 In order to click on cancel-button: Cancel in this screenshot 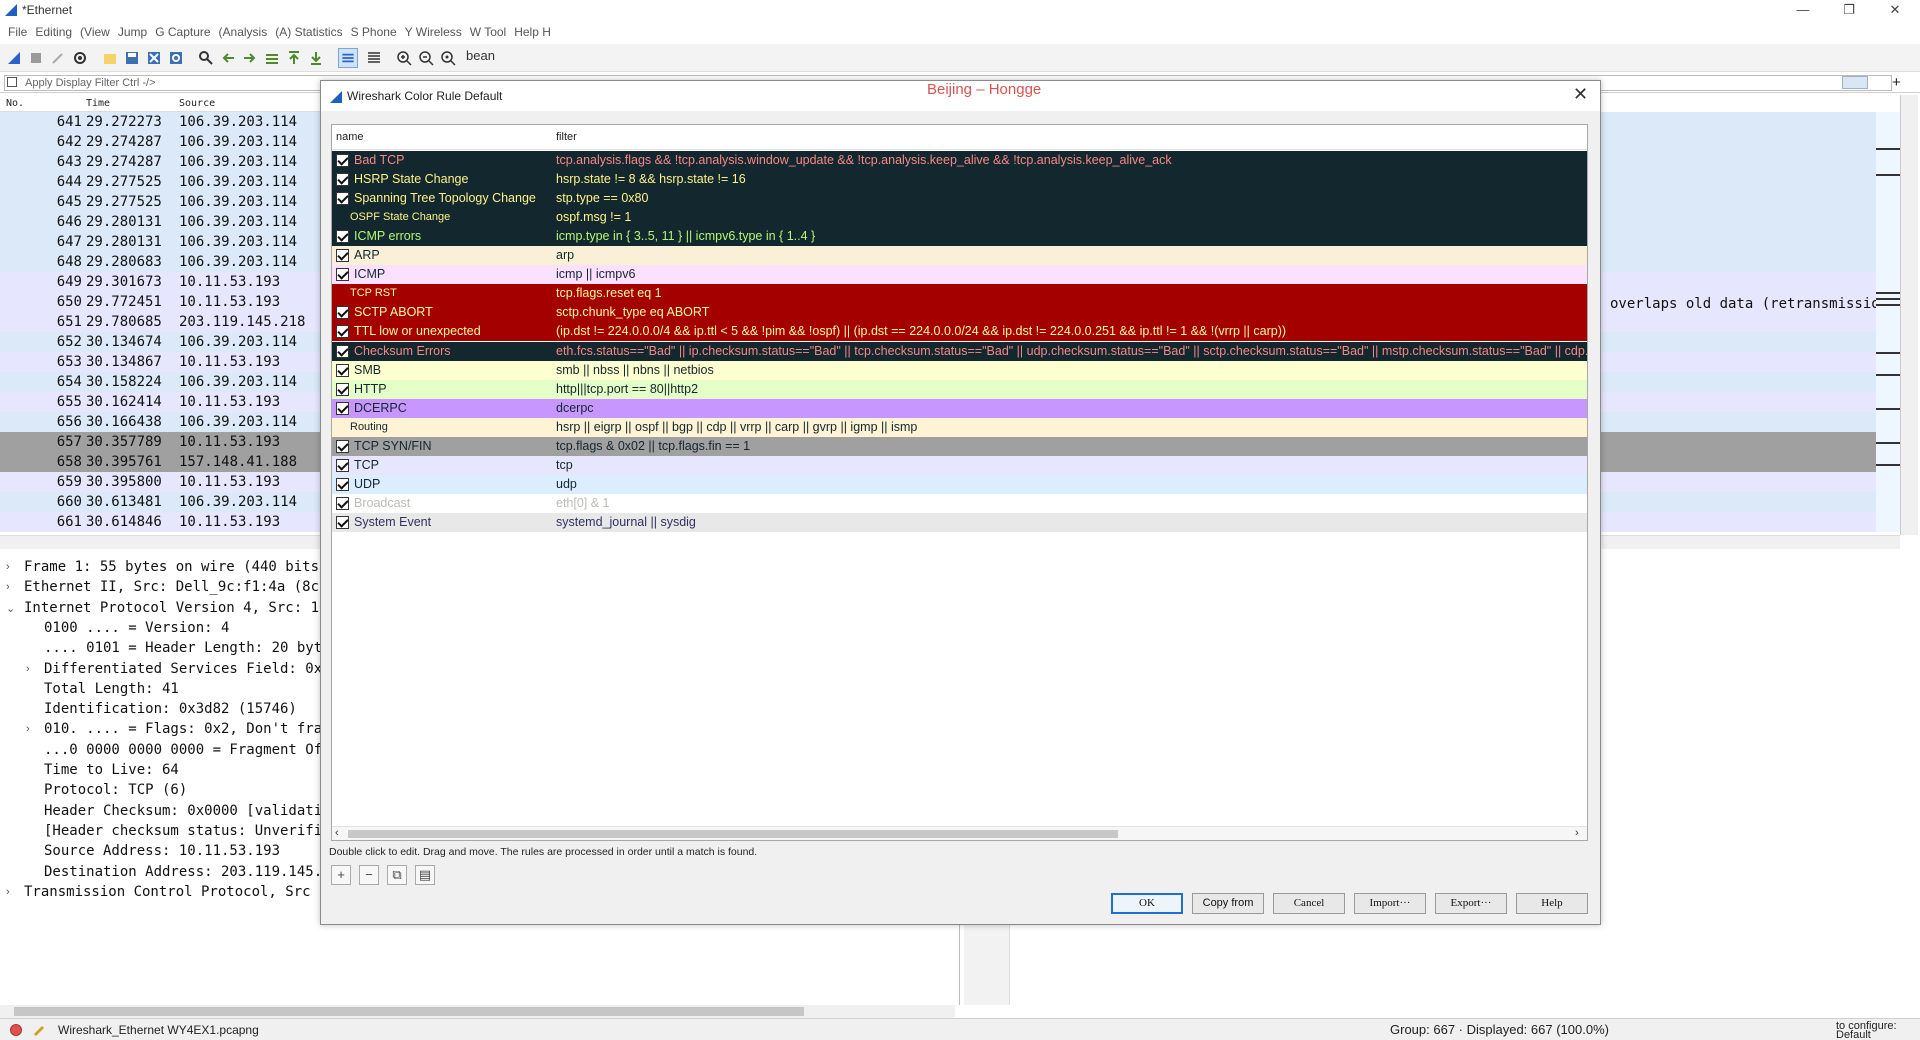, I will do `click(1309, 903)`.